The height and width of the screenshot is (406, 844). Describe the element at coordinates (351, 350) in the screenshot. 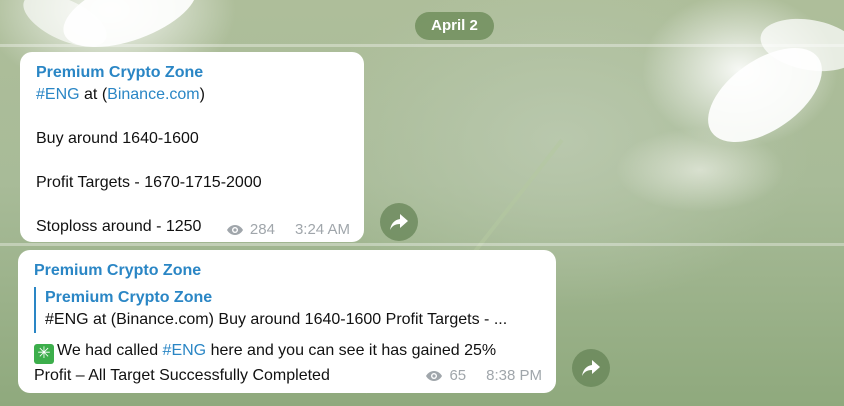

I see `message-text: here and you can see it has gained 25%` at that location.